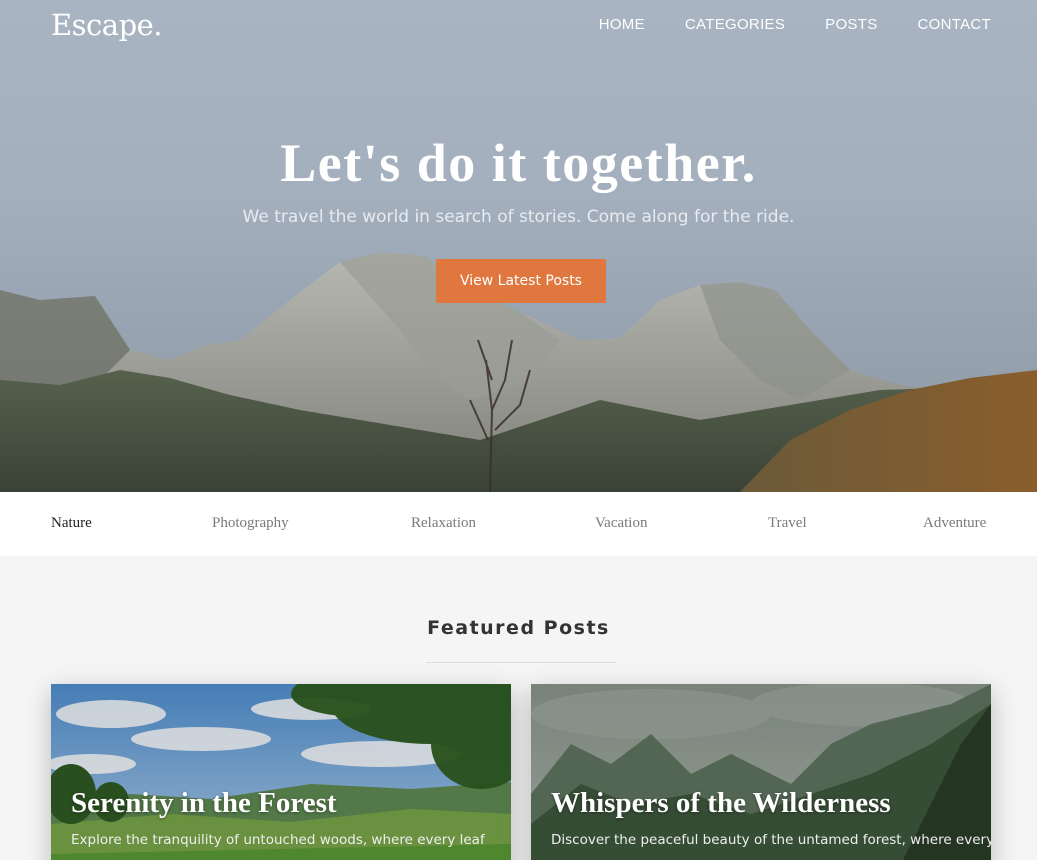 The height and width of the screenshot is (860, 1037). I want to click on nav-categories: CATEGORIES, so click(735, 24).